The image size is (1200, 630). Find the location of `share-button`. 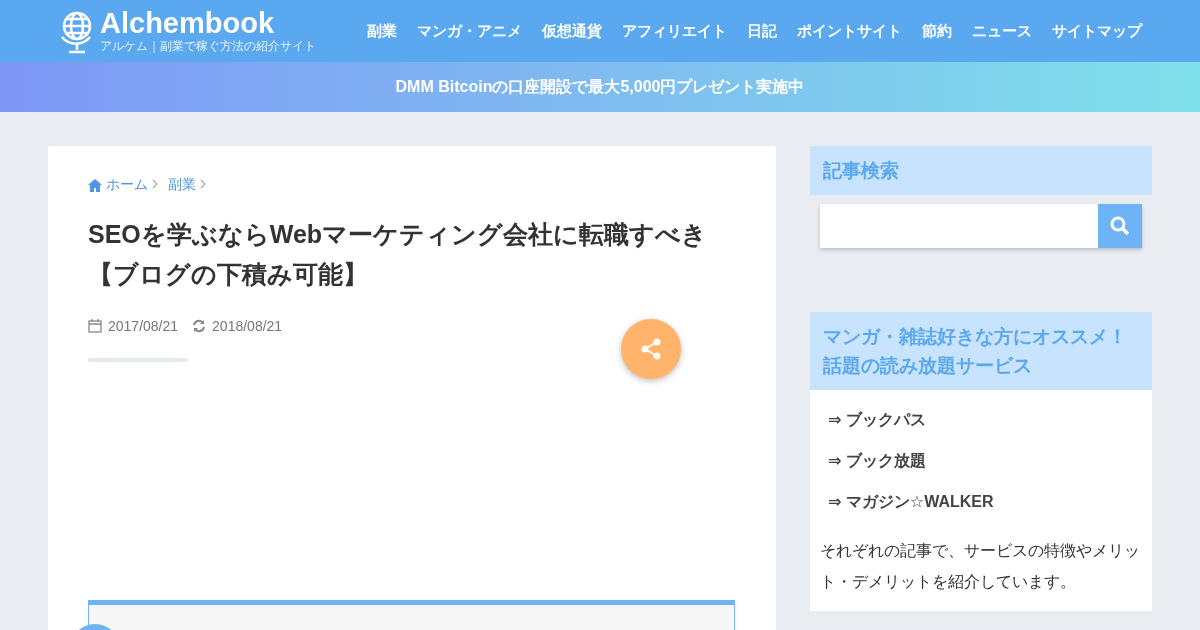

share-button is located at coordinates (651, 349).